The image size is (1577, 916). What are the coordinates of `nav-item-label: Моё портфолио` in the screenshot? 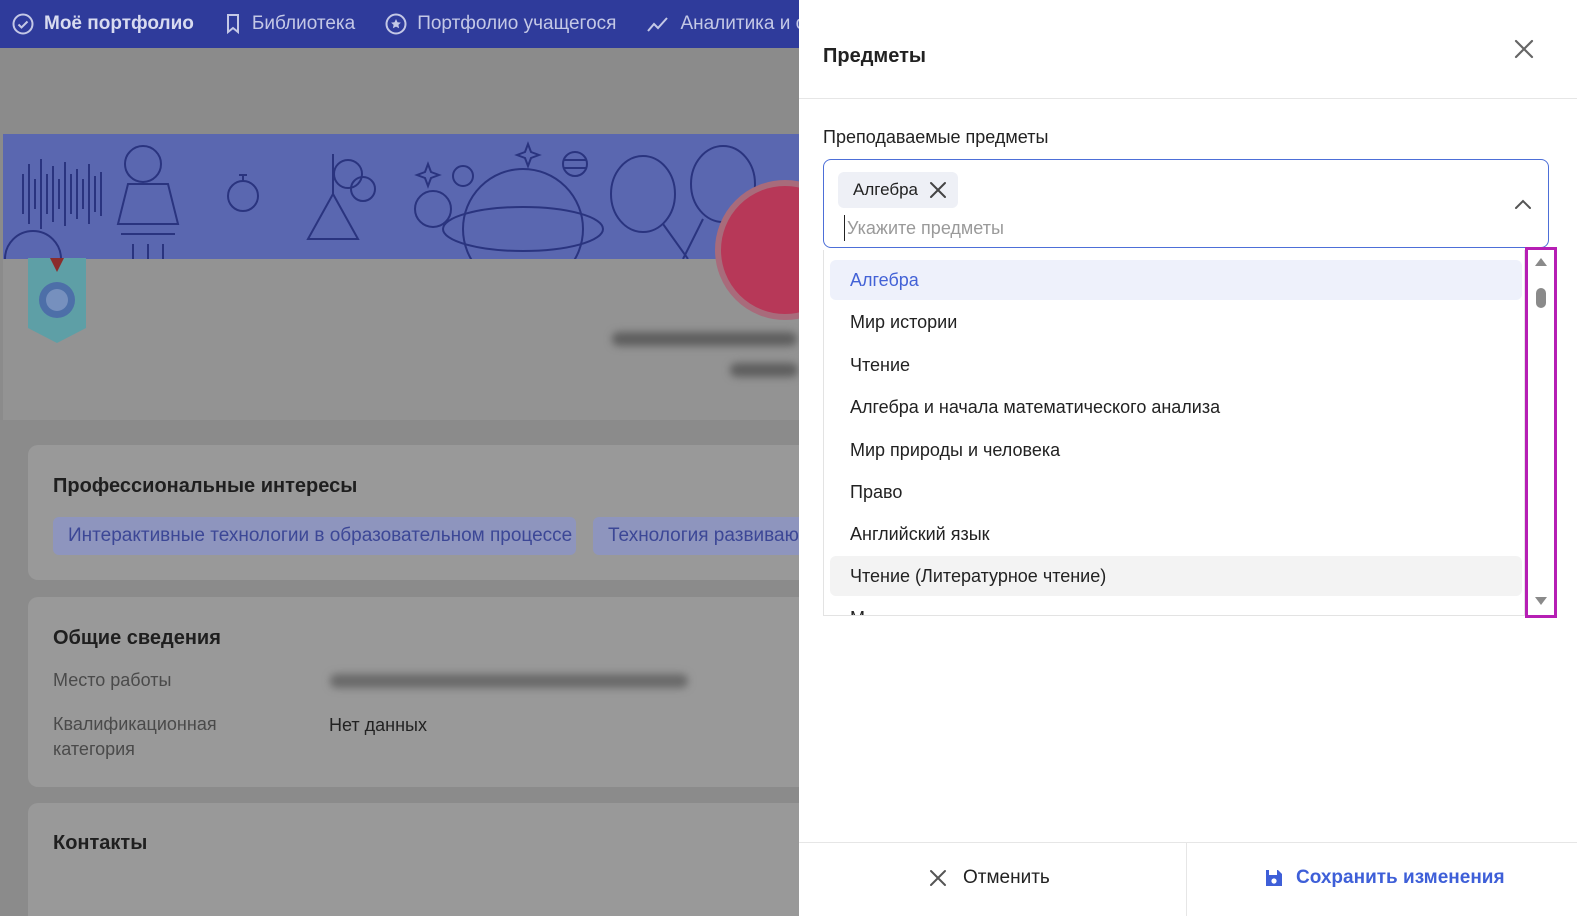 It's located at (119, 23).